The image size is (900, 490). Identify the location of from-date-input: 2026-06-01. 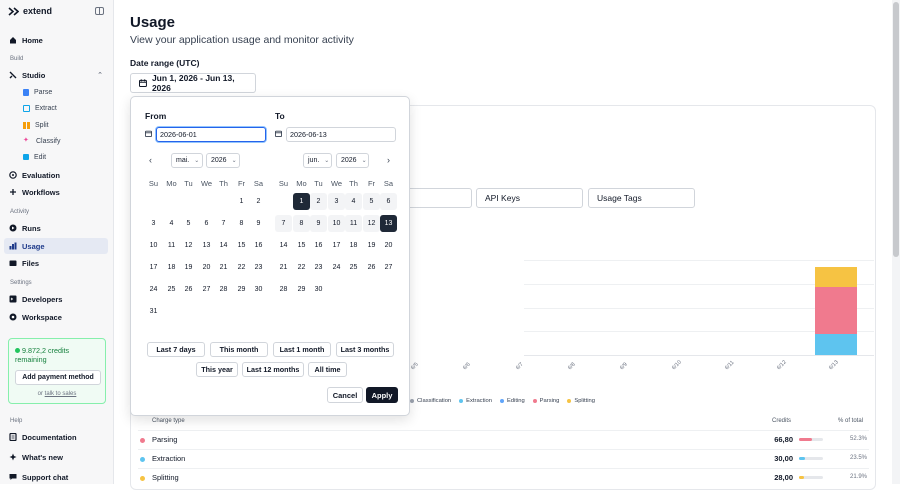
(211, 134).